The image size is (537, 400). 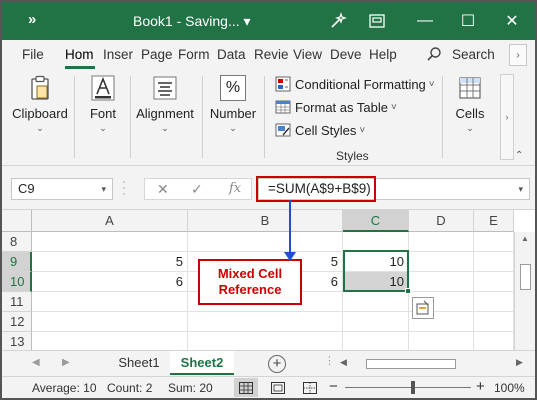 What do you see at coordinates (202, 363) in the screenshot?
I see `sheet-tab-sheet2: Sheet2` at bounding box center [202, 363].